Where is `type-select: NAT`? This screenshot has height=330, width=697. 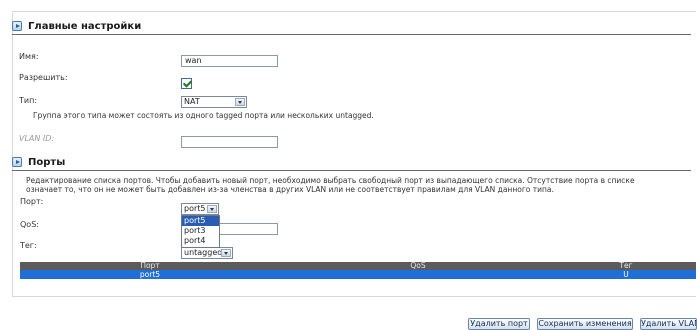 type-select: NAT is located at coordinates (214, 102).